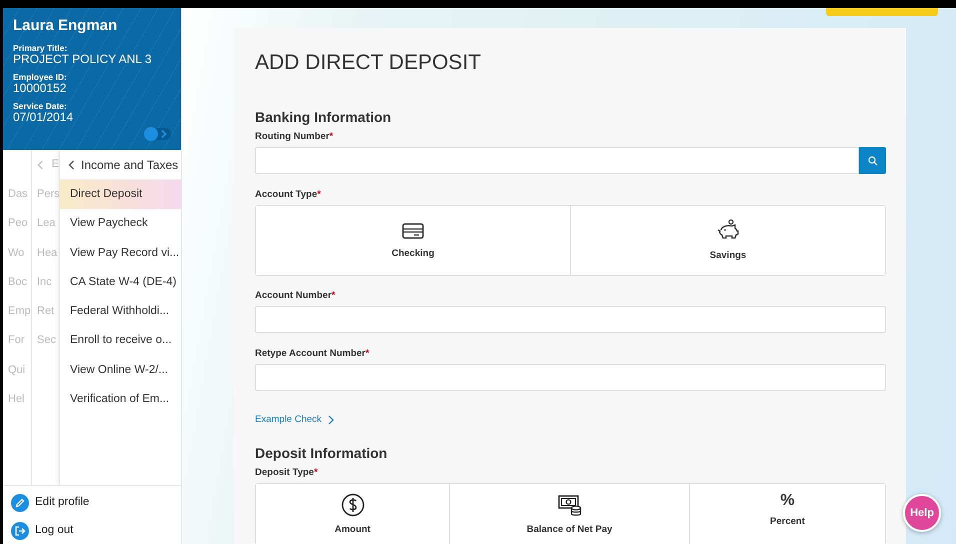  Describe the element at coordinates (413, 230) in the screenshot. I see `card-icon` at that location.